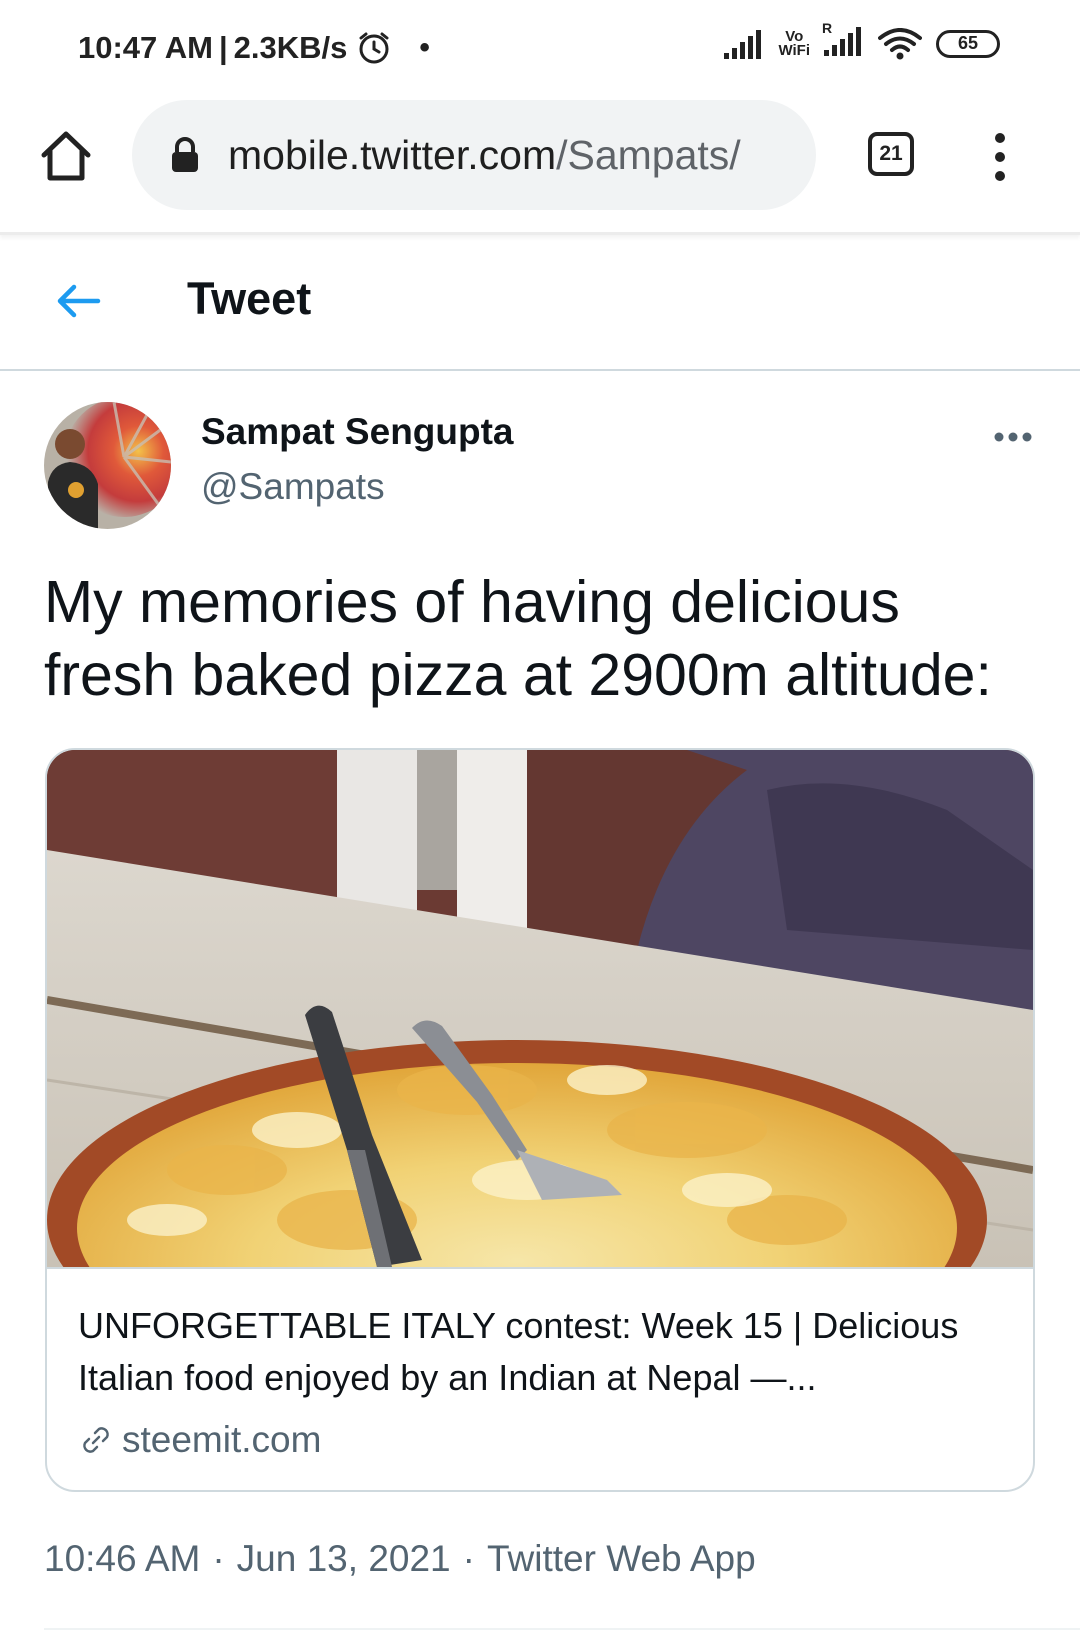 Image resolution: width=1080 pixels, height=1637 pixels. I want to click on tabs-button: 21, so click(891, 154).